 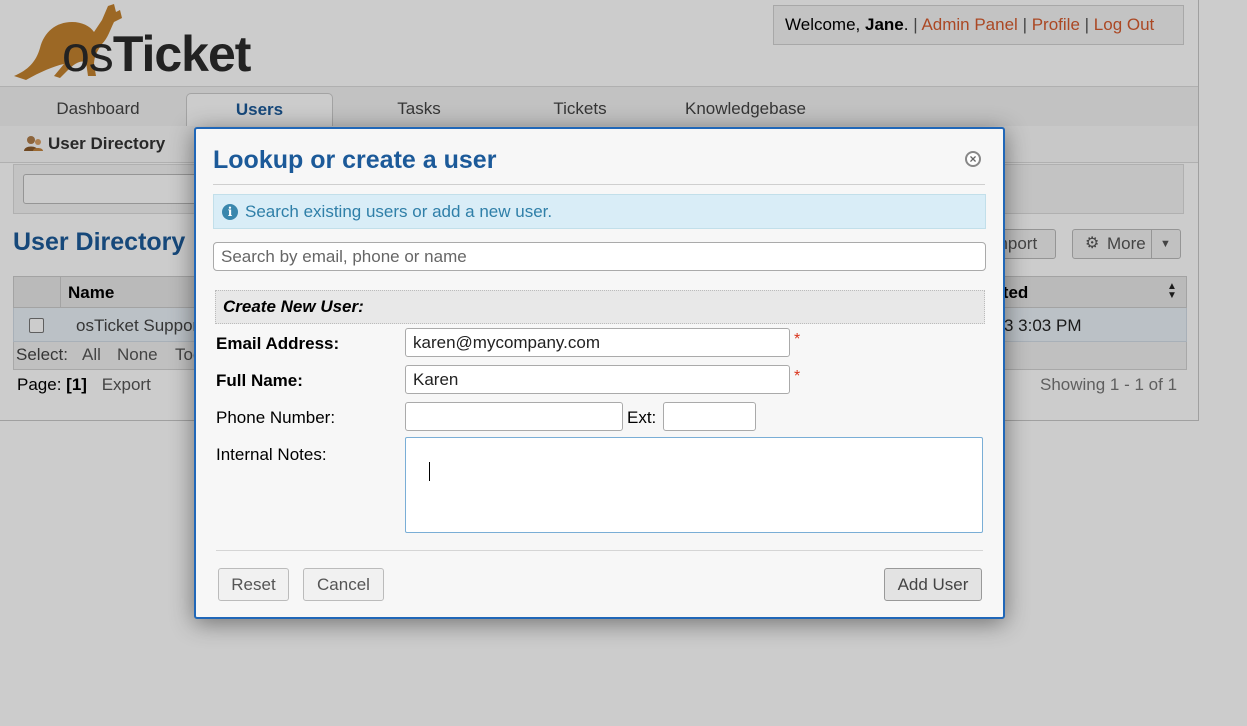 I want to click on add-user-button: Add User, so click(x=933, y=584).